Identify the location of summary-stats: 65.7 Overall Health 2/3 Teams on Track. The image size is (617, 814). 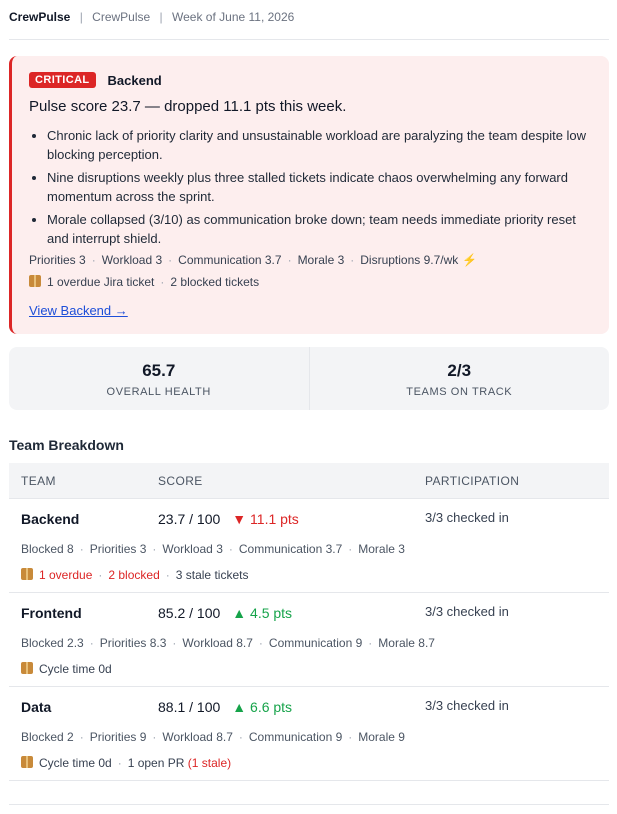
(309, 378).